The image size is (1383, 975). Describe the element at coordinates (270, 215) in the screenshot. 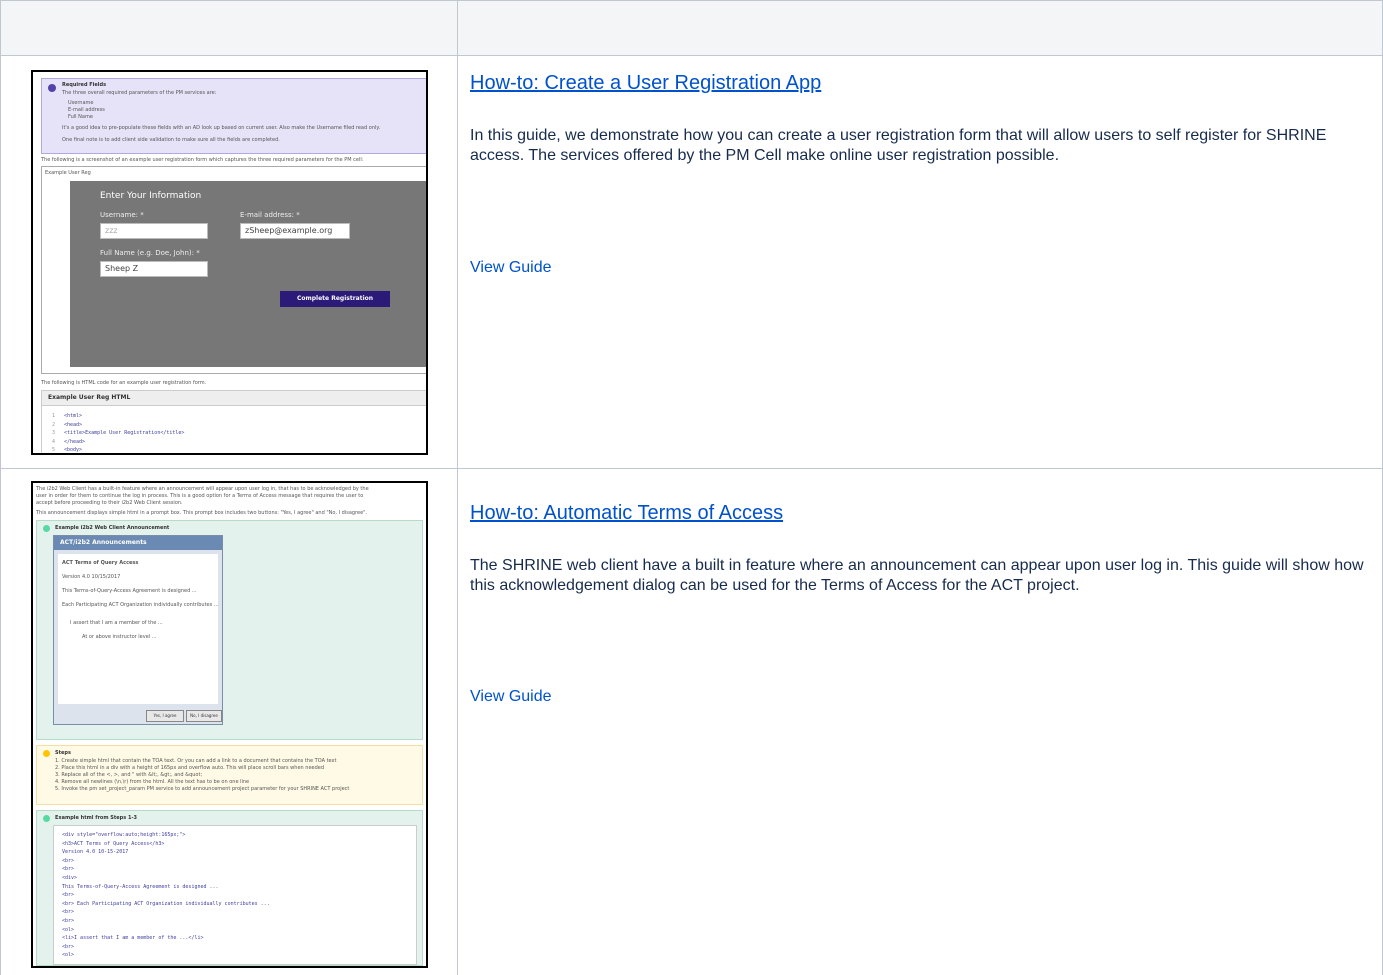

I see `email-label: E-mail address: *` at that location.